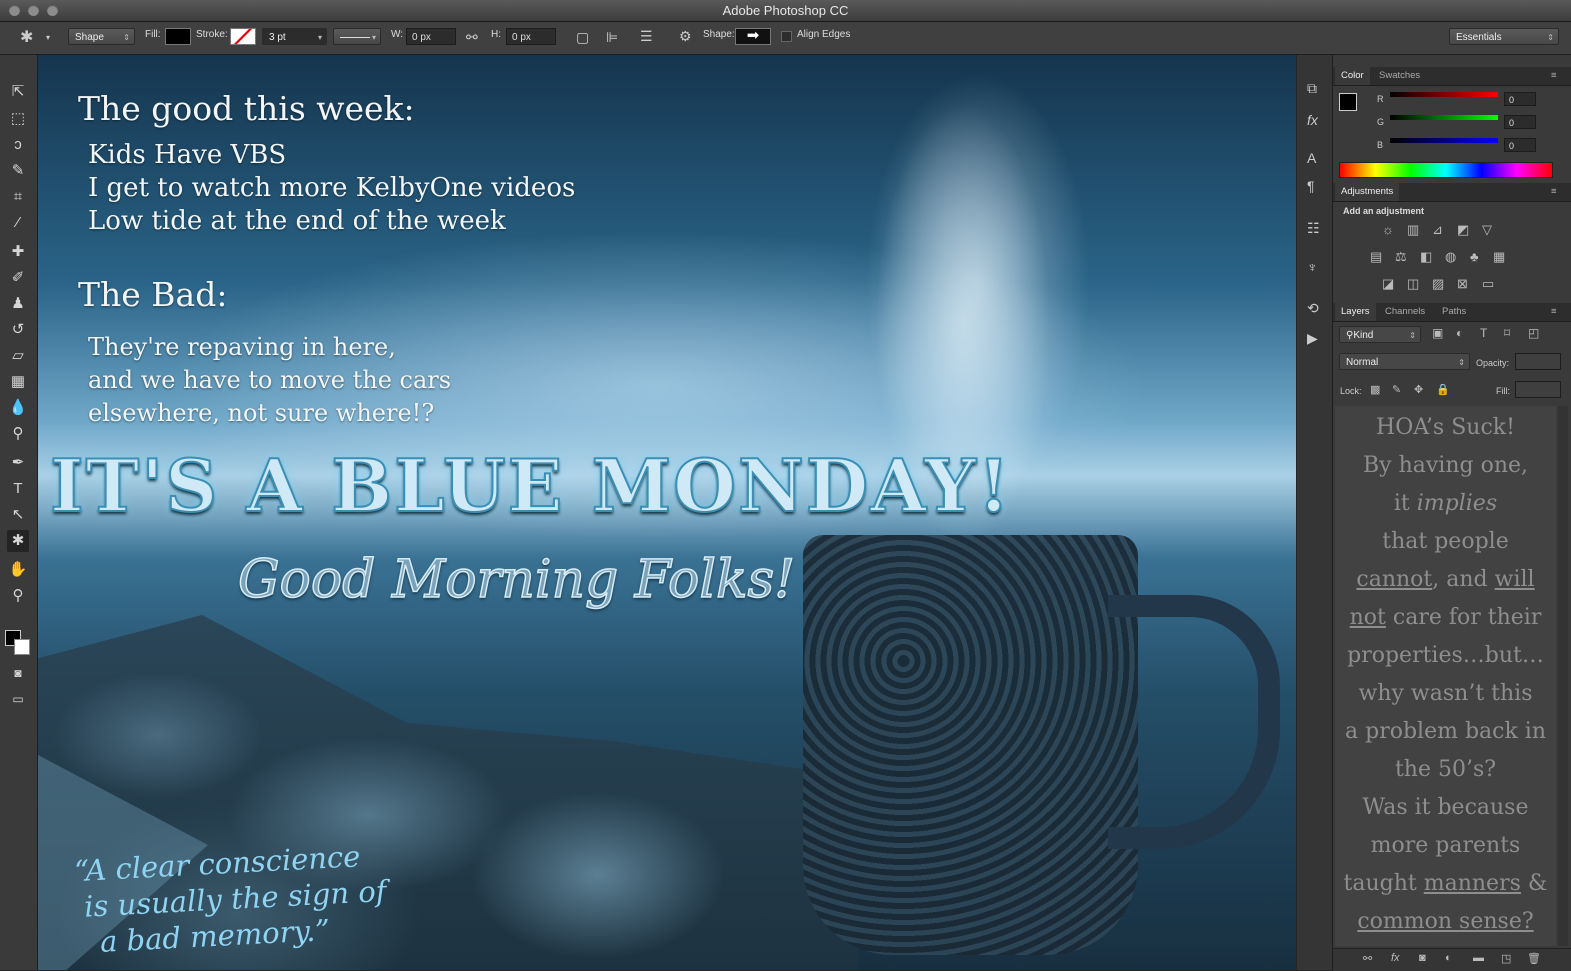 This screenshot has width=1571, height=971. I want to click on custom-shape-tool-icon: ✱, so click(18, 541).